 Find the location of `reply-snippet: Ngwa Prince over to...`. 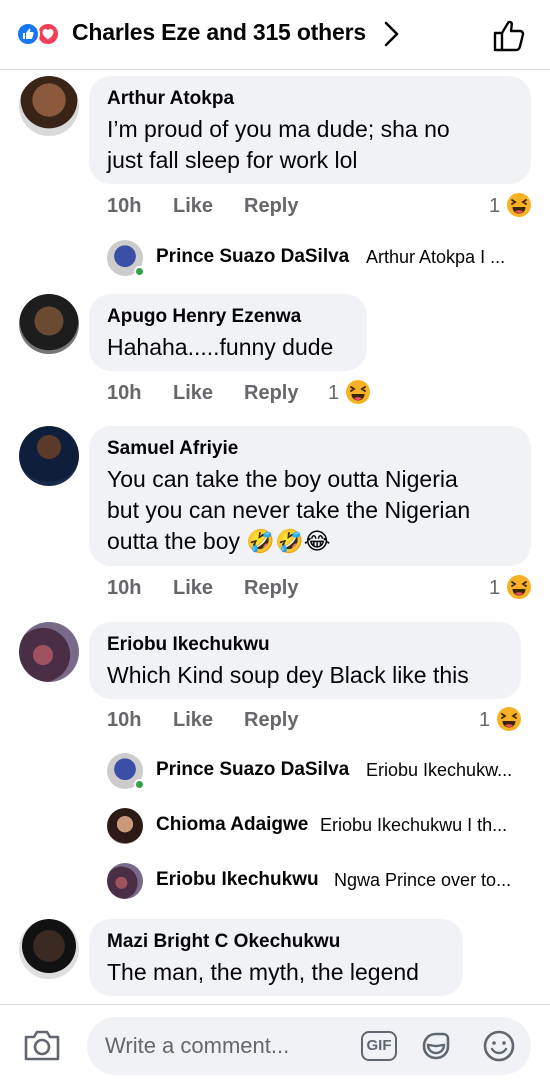

reply-snippet: Ngwa Prince over to... is located at coordinates (423, 880).